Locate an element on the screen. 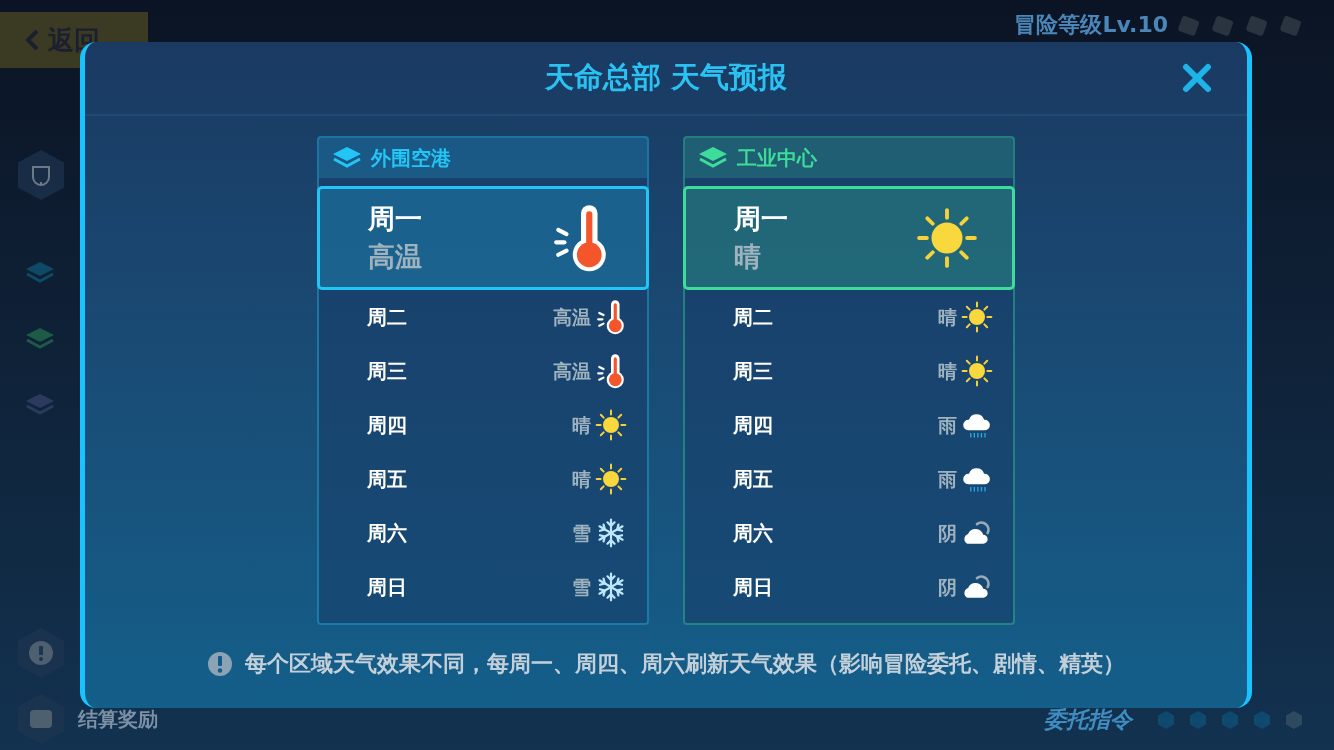  settlement-rewards: 结算奖励 is located at coordinates (118, 719).